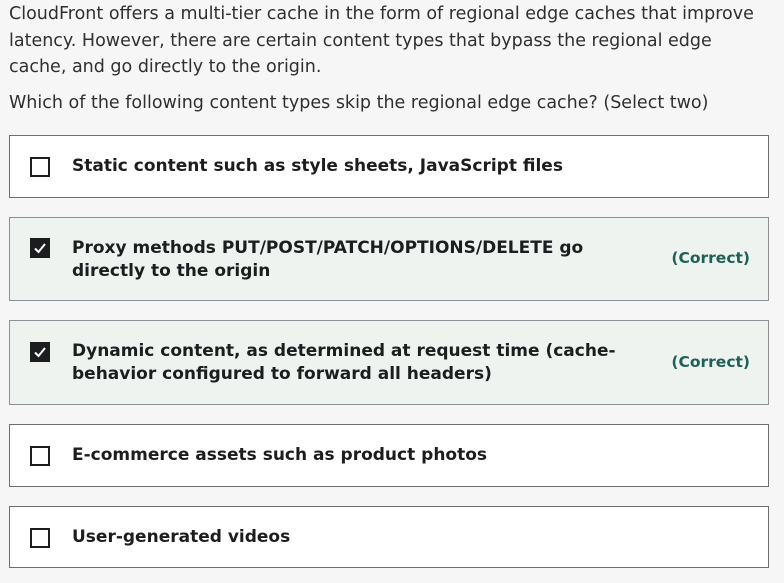  I want to click on answer-option-5: User-generated videos, so click(389, 537).